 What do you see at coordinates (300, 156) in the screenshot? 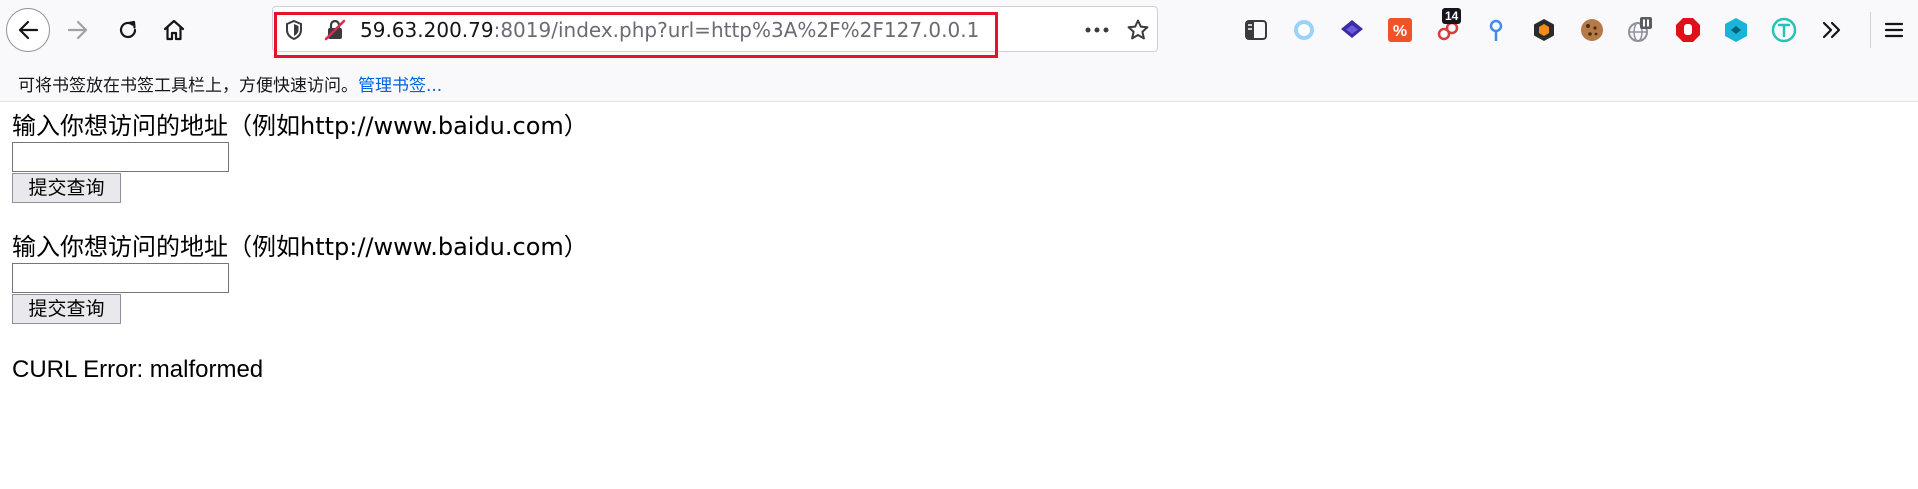
I see `url-form-1: 输入你想访问的地址（例如http://www.baidu.com） 提交查询` at bounding box center [300, 156].